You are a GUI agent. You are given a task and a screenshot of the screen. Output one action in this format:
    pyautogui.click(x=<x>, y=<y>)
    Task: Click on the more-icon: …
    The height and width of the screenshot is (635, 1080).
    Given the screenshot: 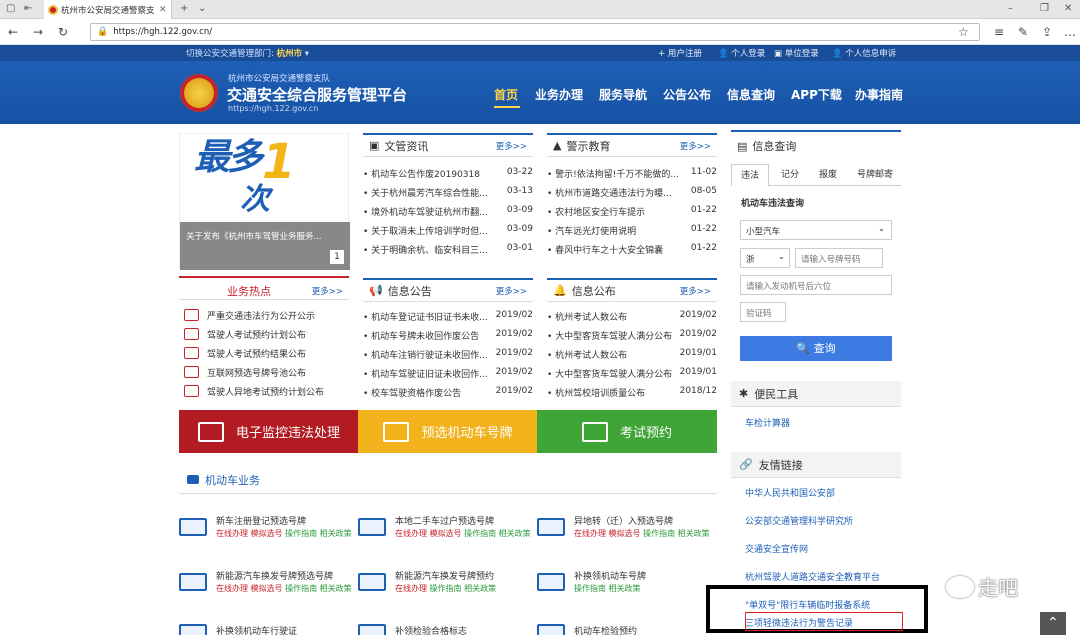 What is the action you would take?
    pyautogui.click(x=1070, y=32)
    